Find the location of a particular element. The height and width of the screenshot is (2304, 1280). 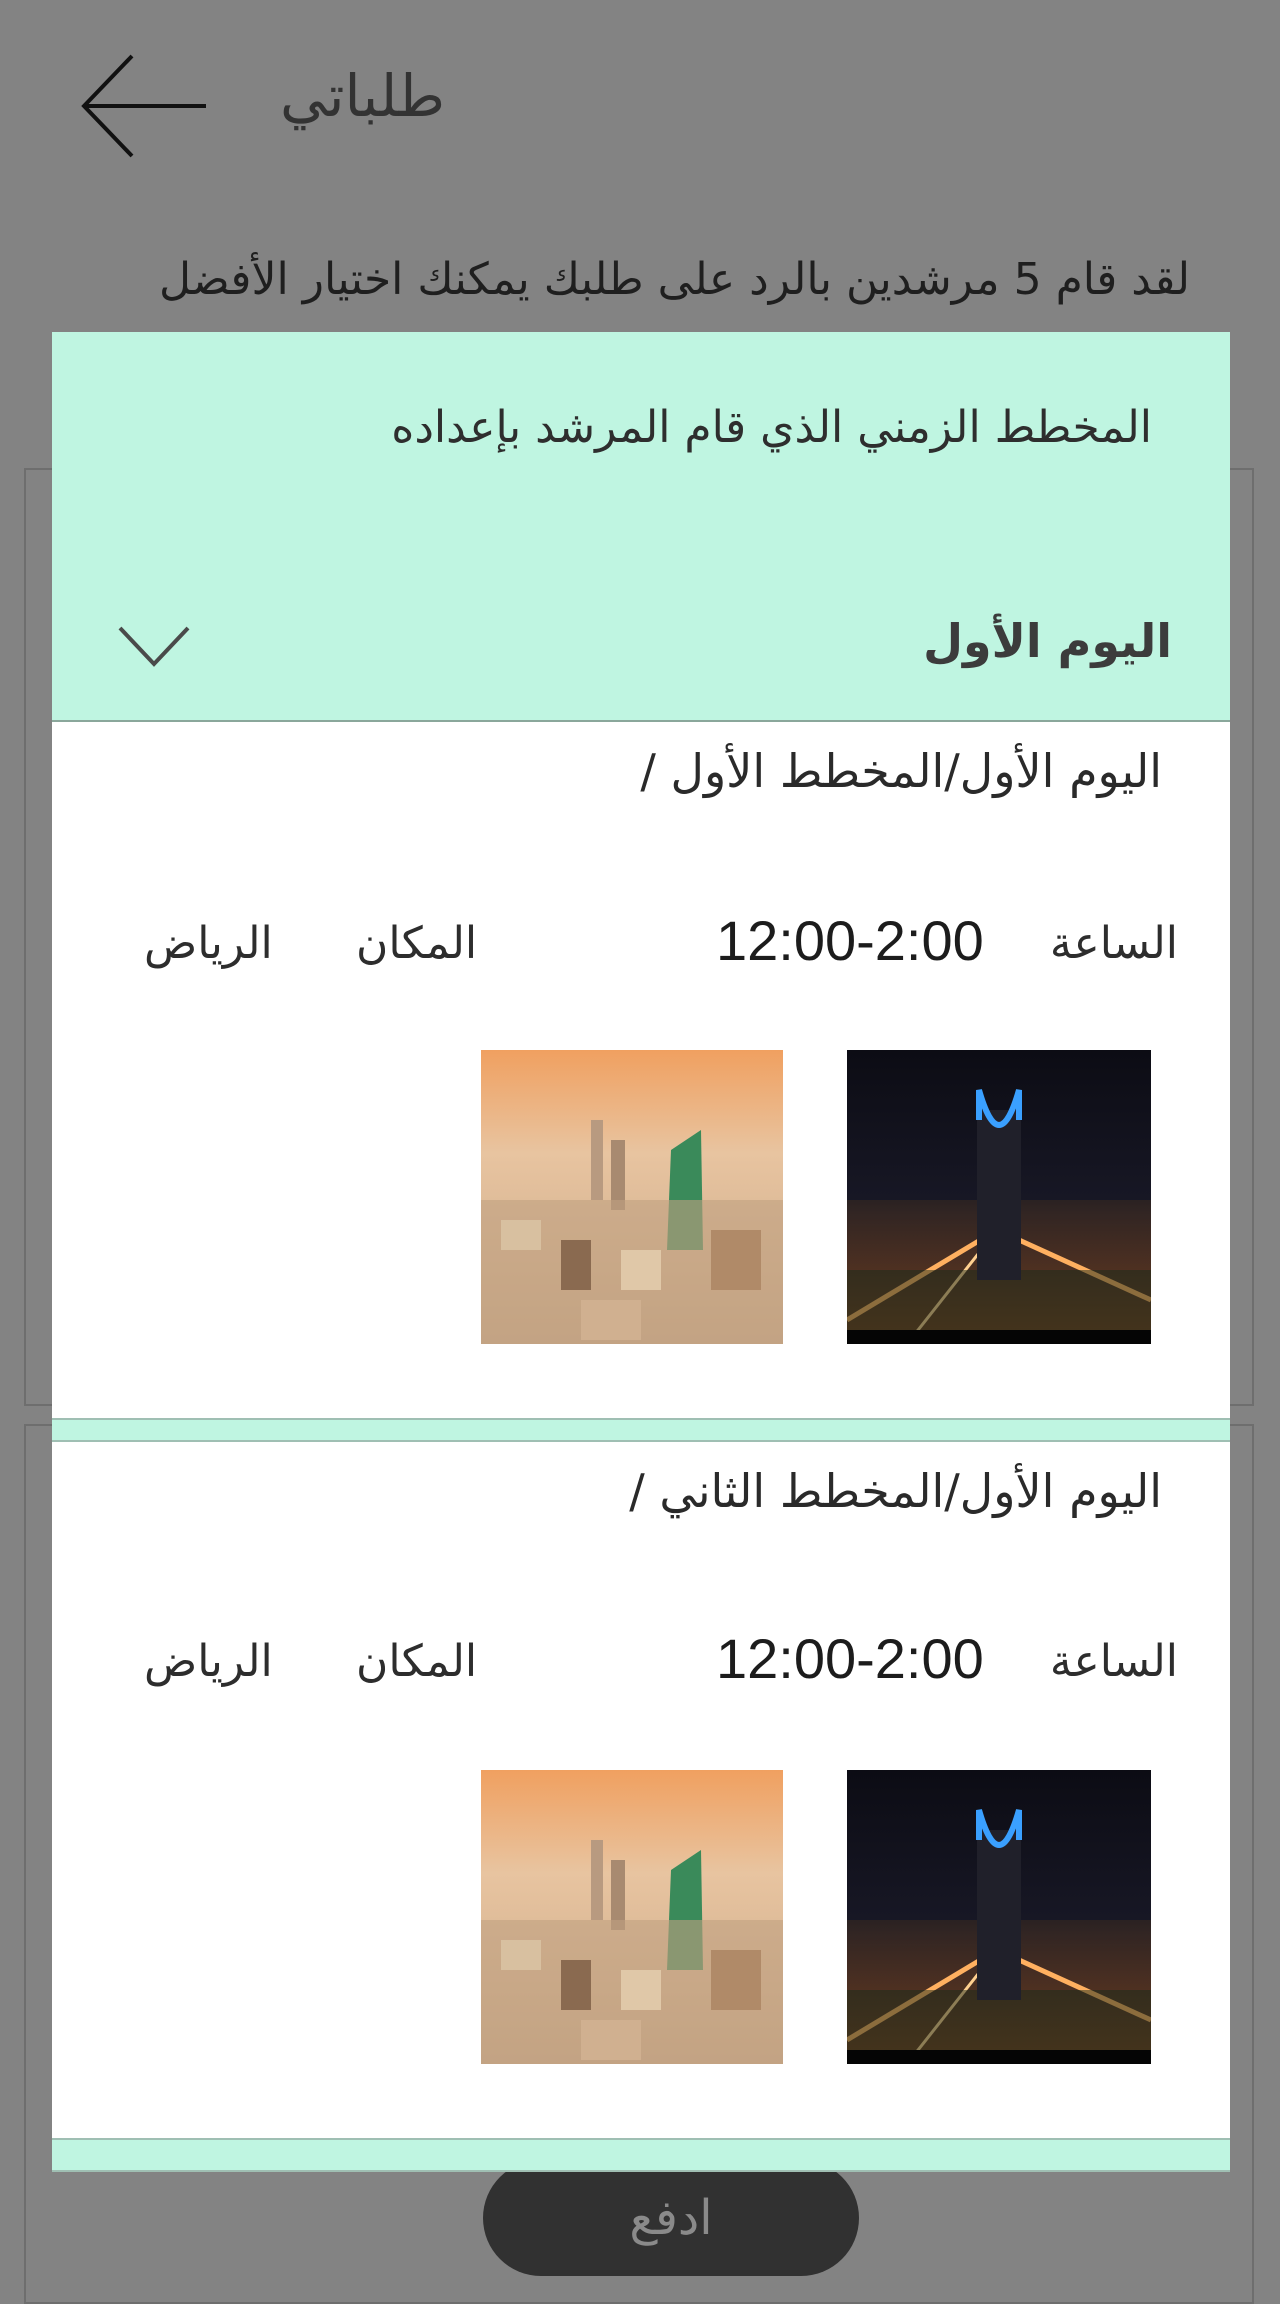

modal-title: المخطط الزمني الذي قام المرشد بإعداده is located at coordinates (771, 427).